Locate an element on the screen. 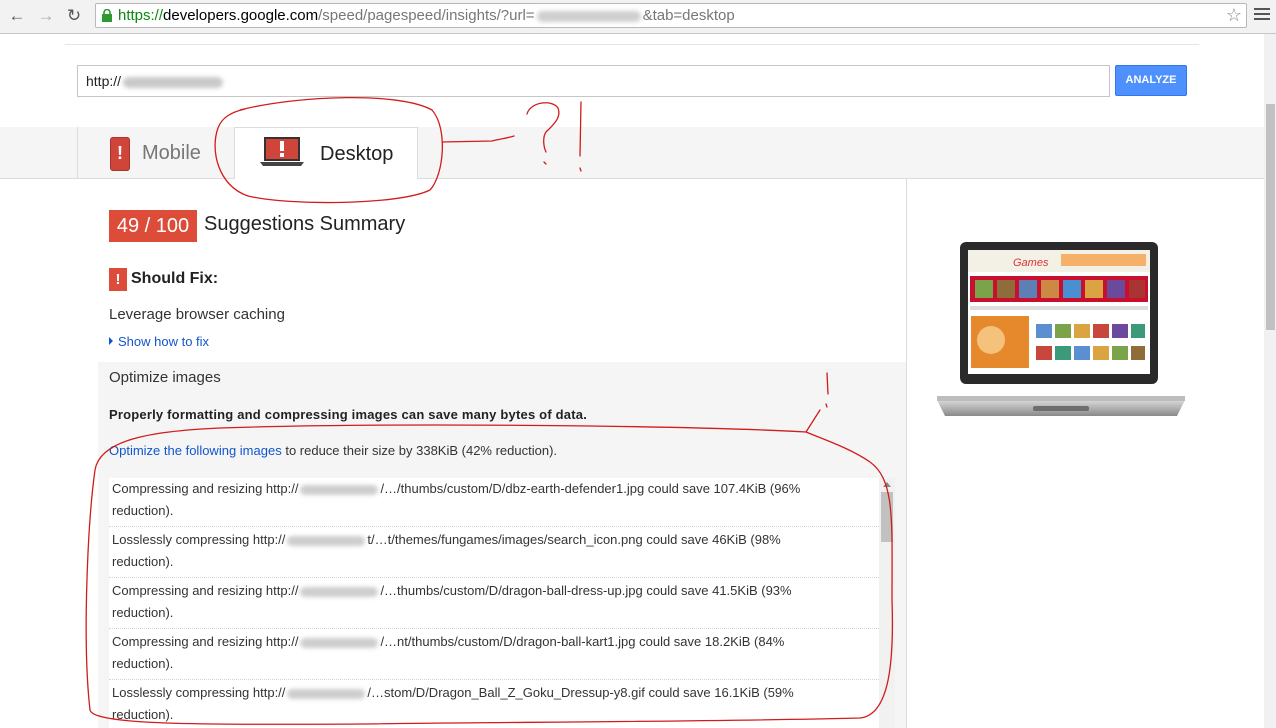 This screenshot has width=1276, height=728. page-scrollbar-thumb is located at coordinates (1270, 217).